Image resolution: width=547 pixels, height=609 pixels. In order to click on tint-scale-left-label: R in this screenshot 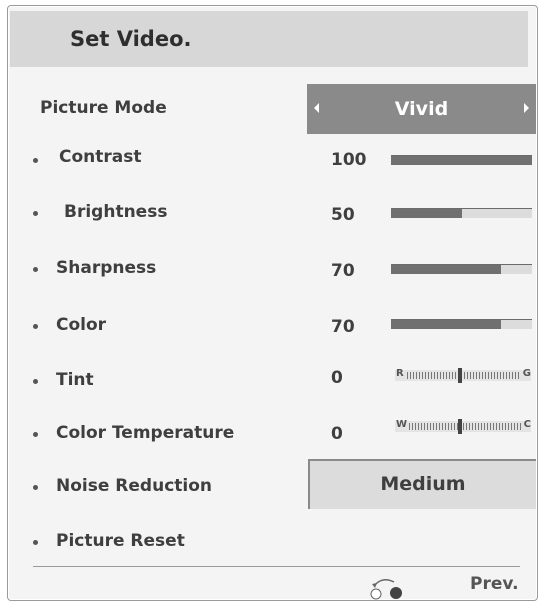, I will do `click(400, 373)`.